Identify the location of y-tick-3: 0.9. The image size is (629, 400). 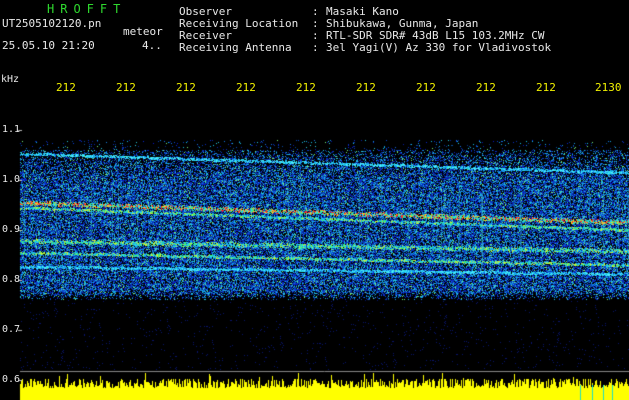
(11, 229).